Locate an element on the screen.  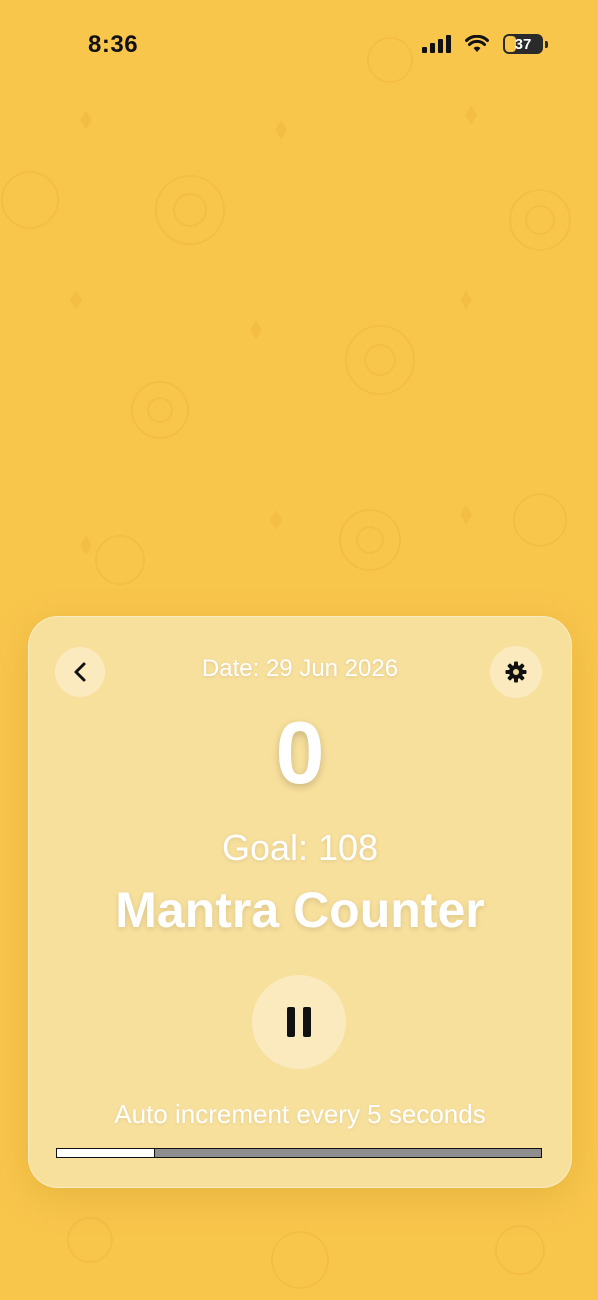
gear-icon is located at coordinates (516, 672).